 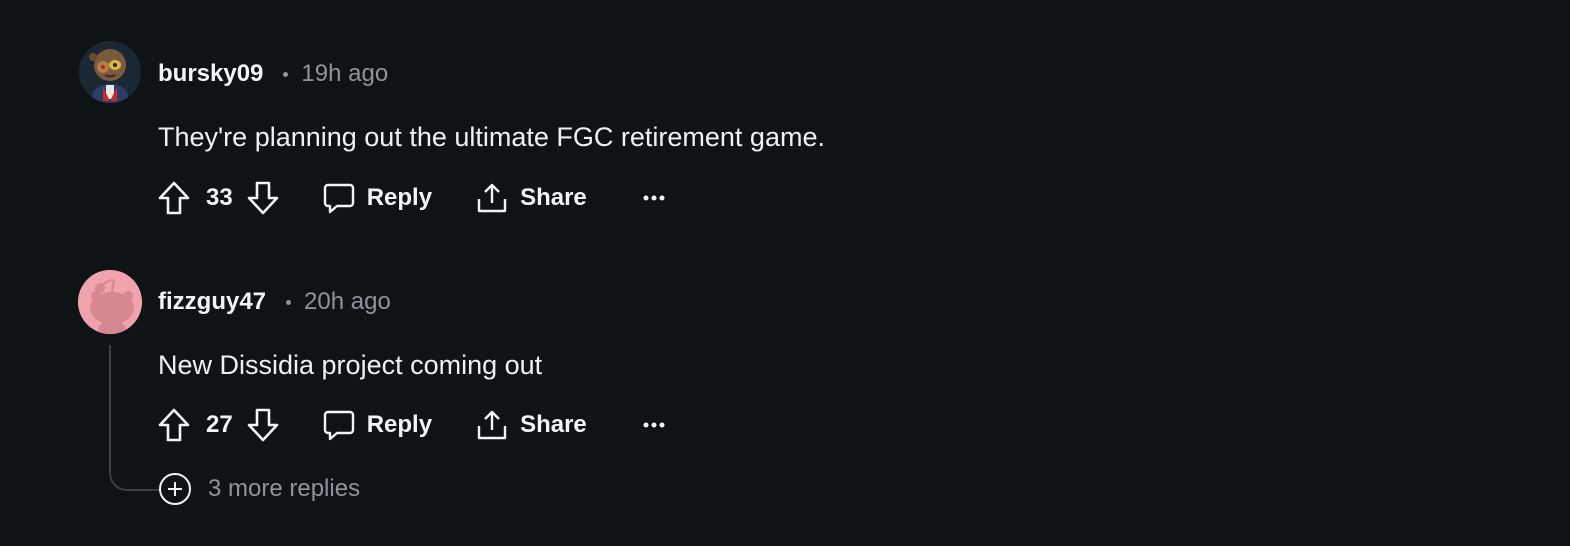 I want to click on timestamp: 20h ago, so click(x=347, y=302).